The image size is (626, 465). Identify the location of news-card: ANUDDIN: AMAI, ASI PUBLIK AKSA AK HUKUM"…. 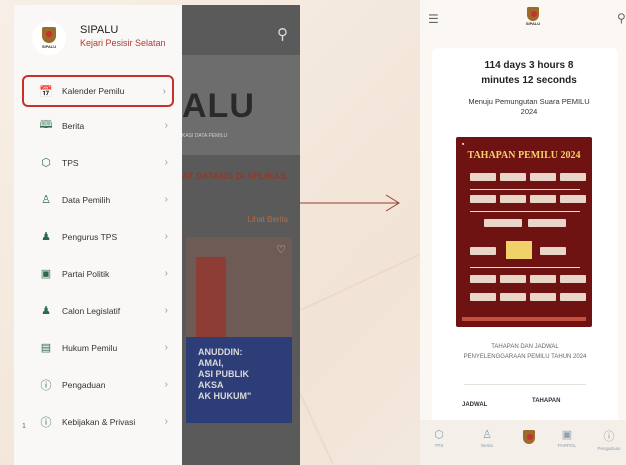
(239, 330).